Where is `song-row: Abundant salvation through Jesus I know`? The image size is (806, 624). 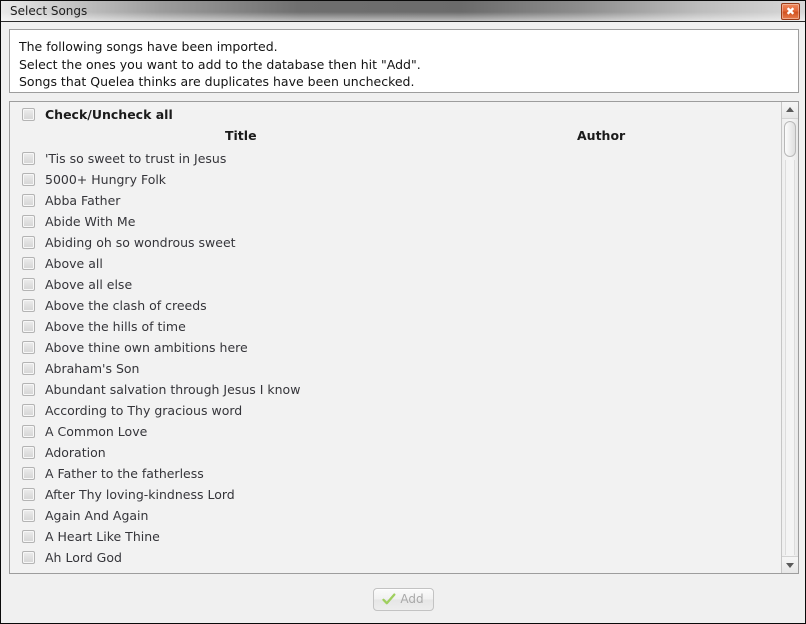 song-row: Abundant salvation through Jesus I know is located at coordinates (395, 389).